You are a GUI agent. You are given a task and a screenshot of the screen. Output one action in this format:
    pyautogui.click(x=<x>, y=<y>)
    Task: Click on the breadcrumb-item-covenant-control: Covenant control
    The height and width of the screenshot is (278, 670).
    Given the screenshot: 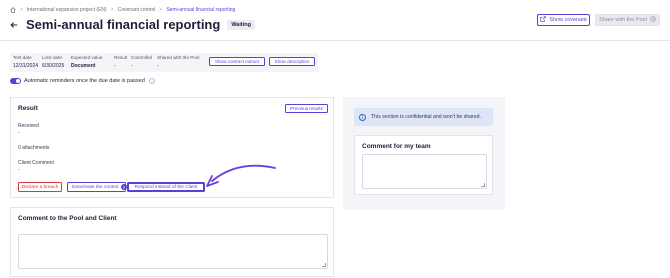 What is the action you would take?
    pyautogui.click(x=137, y=10)
    